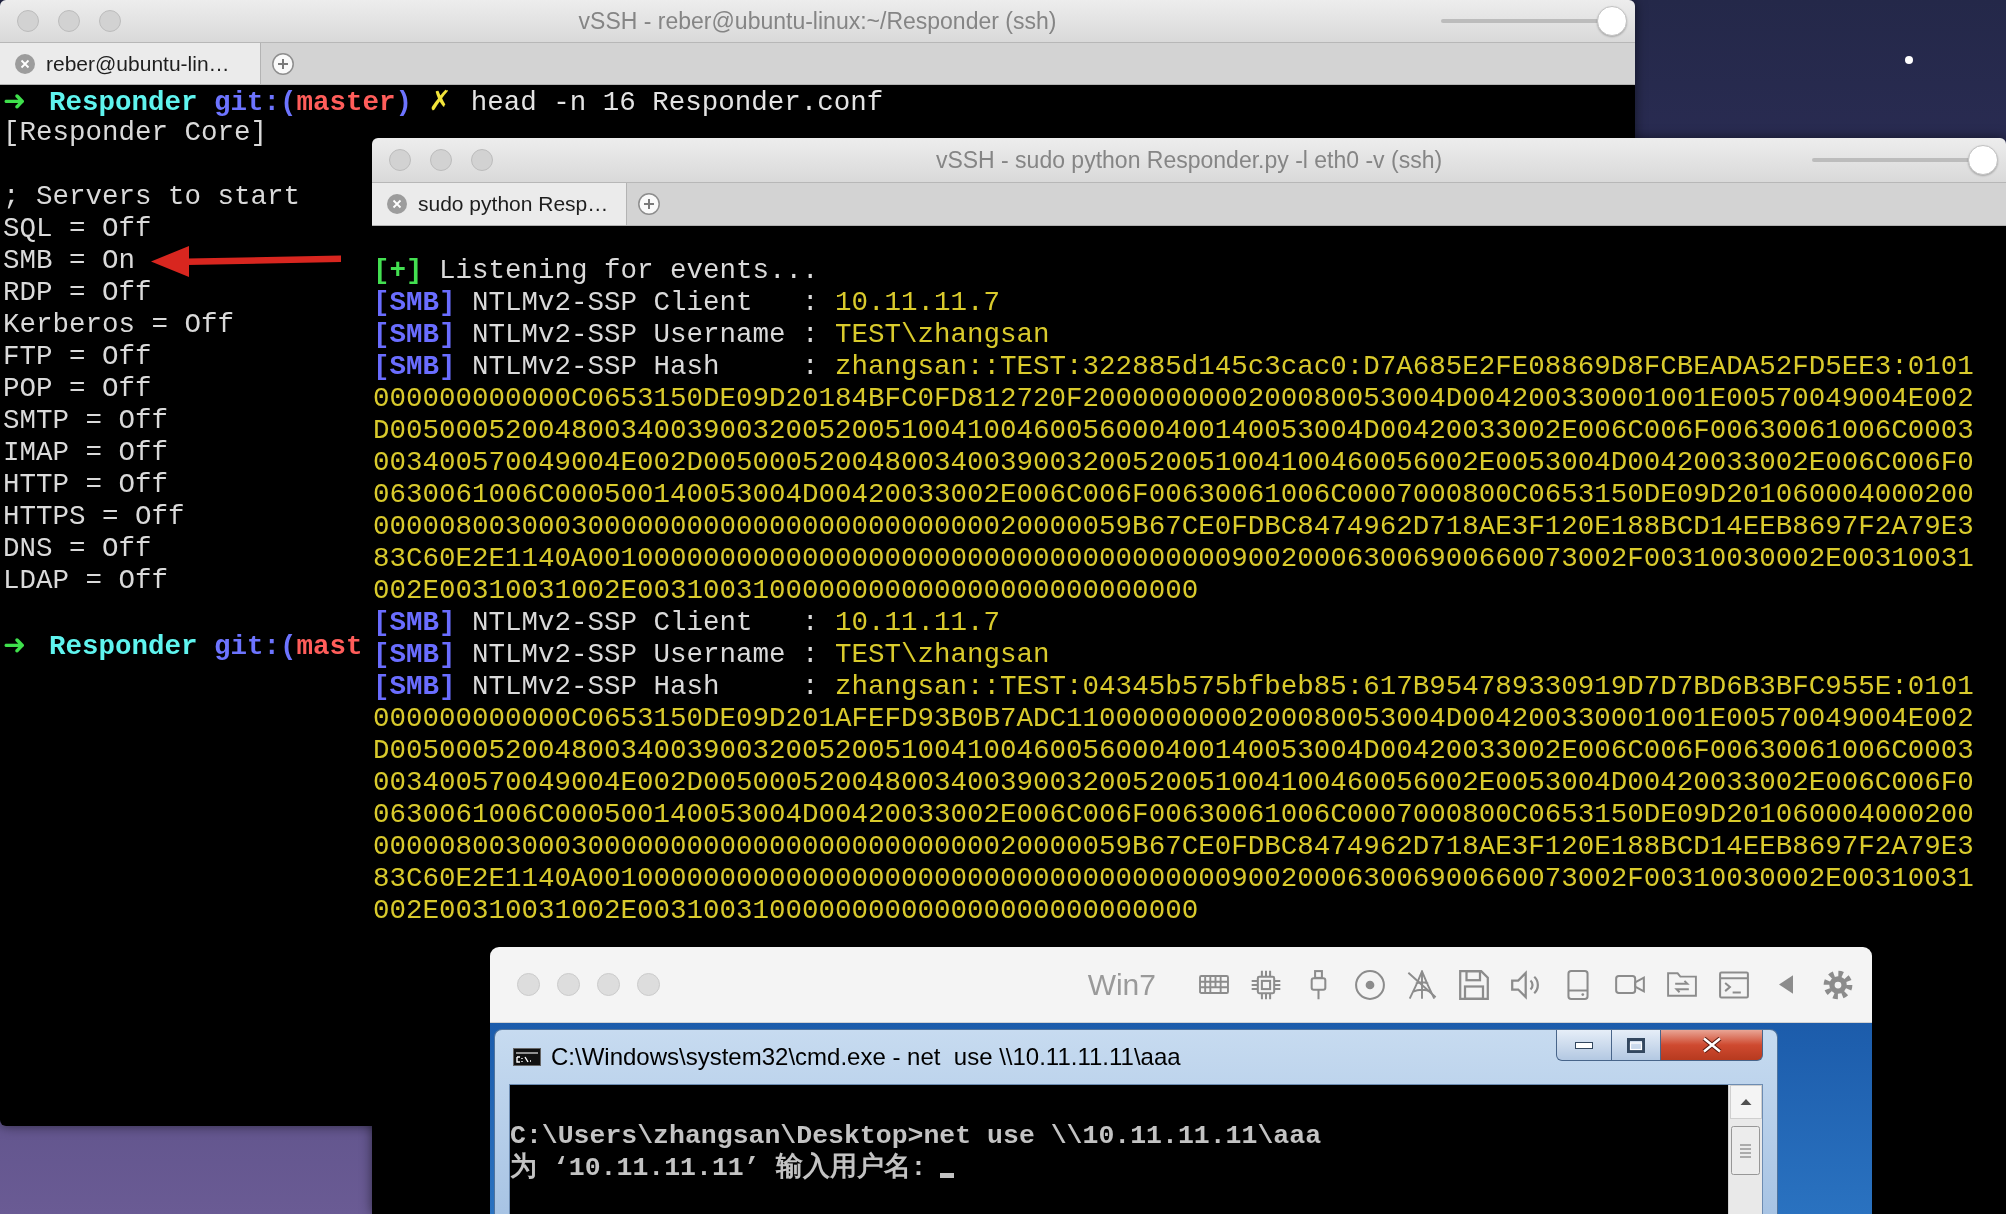 The image size is (2006, 1214). I want to click on keyboard-icon, so click(1214, 984).